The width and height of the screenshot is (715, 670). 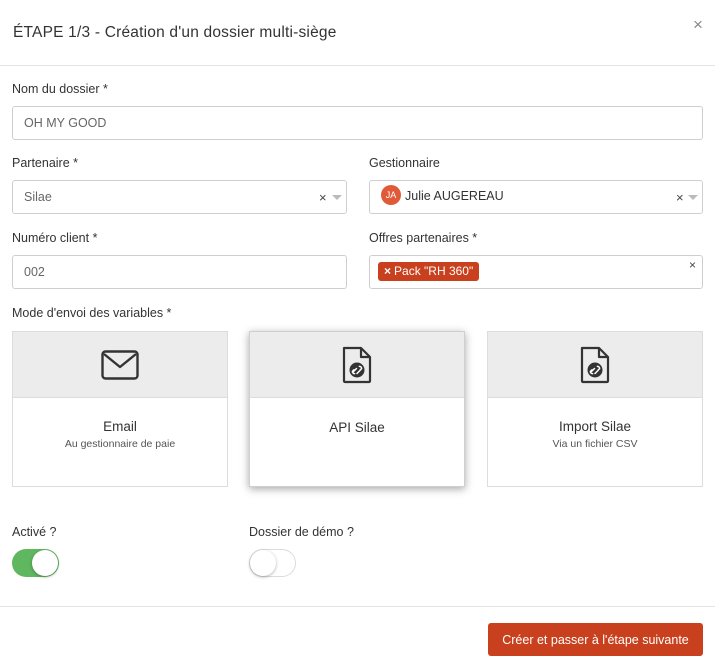 What do you see at coordinates (387, 271) in the screenshot?
I see `tag-remove-icon: ×` at bounding box center [387, 271].